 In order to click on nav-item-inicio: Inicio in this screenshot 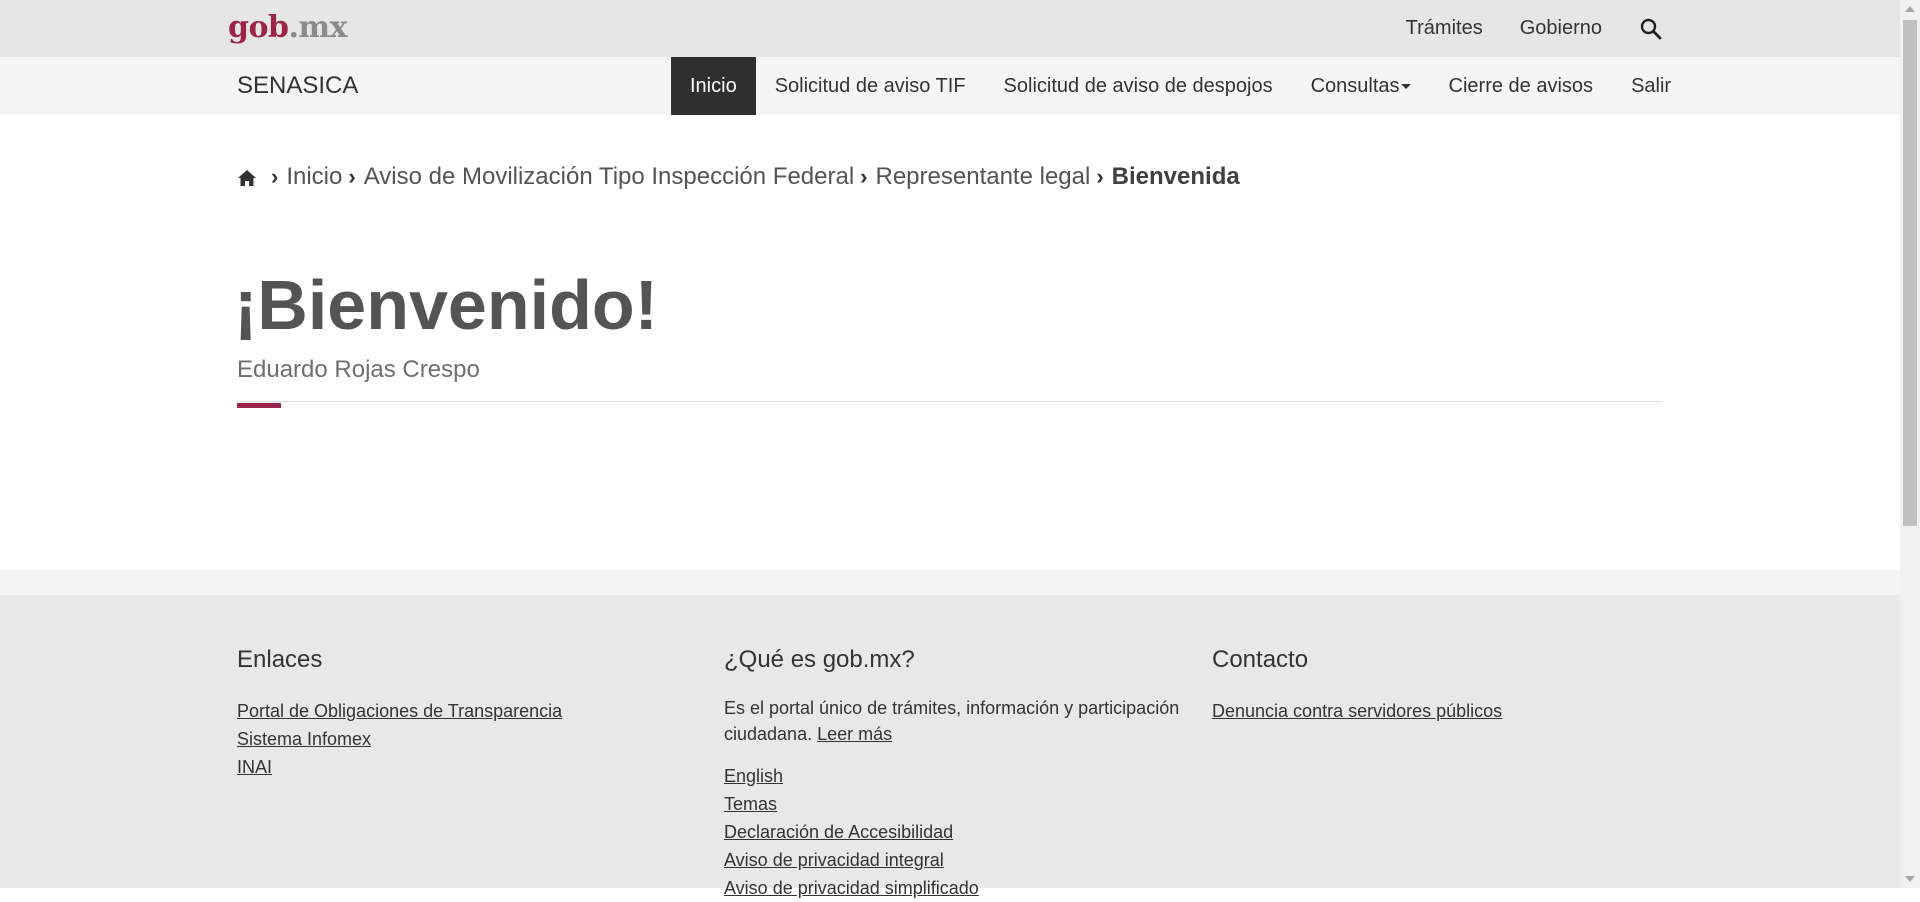, I will do `click(713, 86)`.